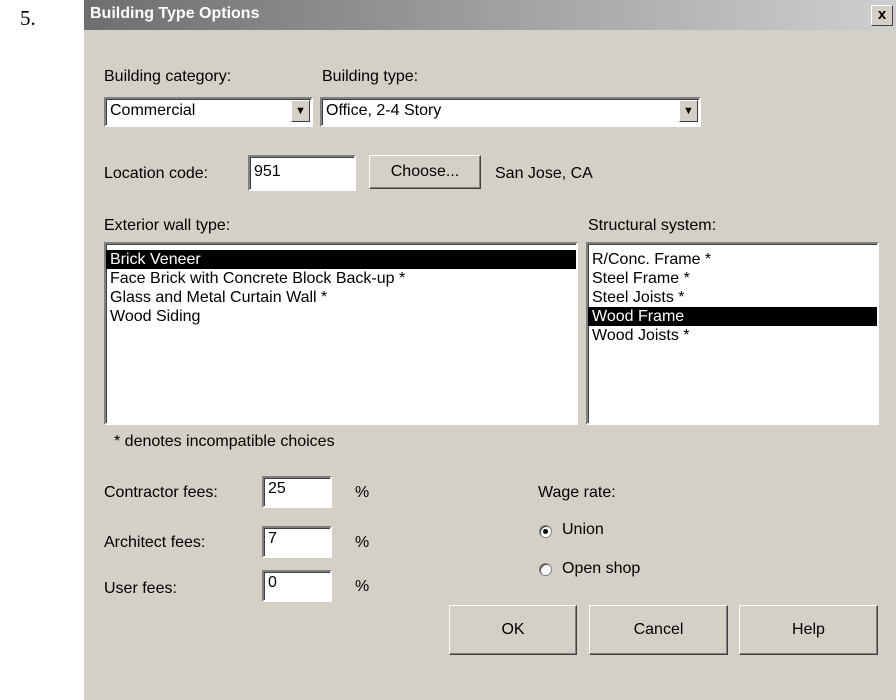 The width and height of the screenshot is (896, 700). I want to click on incompatible-note: * denotes incompatible choices, so click(224, 441).